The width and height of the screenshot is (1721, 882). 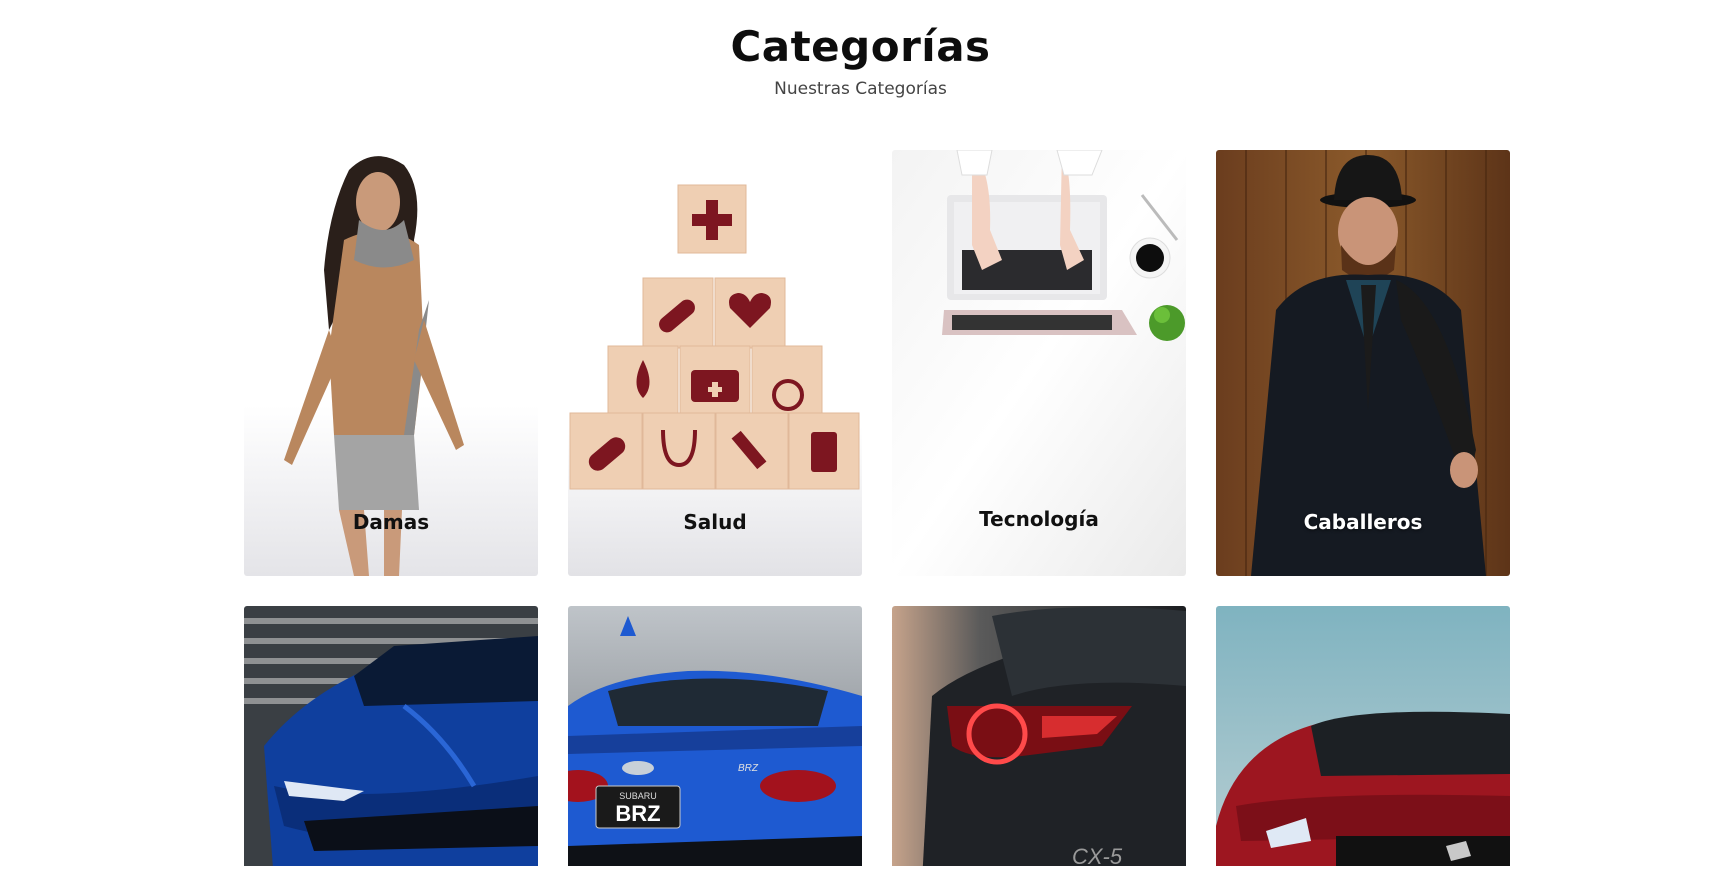 What do you see at coordinates (1039, 519) in the screenshot?
I see `category-label-tecnologia: Tecnología` at bounding box center [1039, 519].